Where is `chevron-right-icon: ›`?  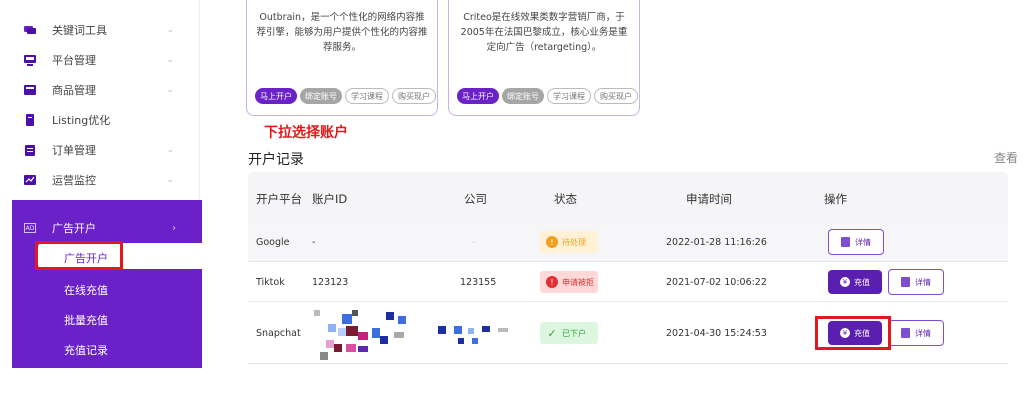 chevron-right-icon: › is located at coordinates (174, 228).